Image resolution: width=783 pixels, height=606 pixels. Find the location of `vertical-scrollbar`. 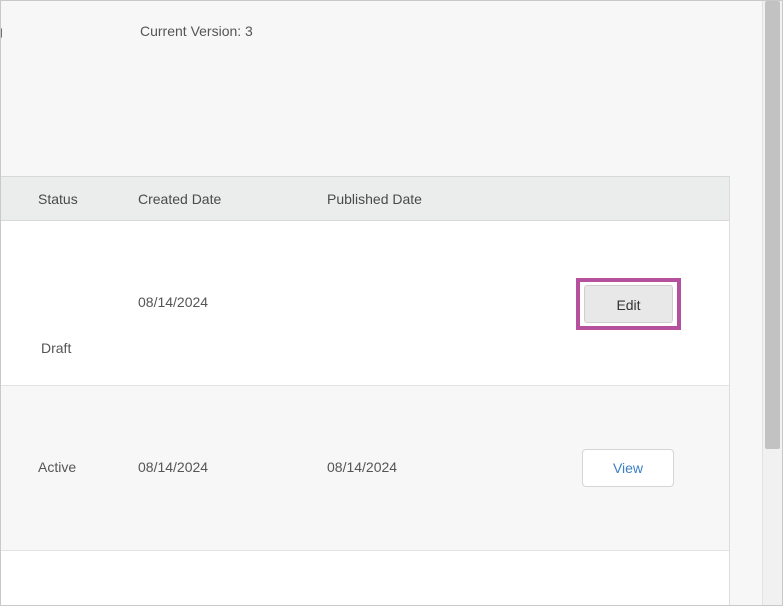

vertical-scrollbar is located at coordinates (772, 303).